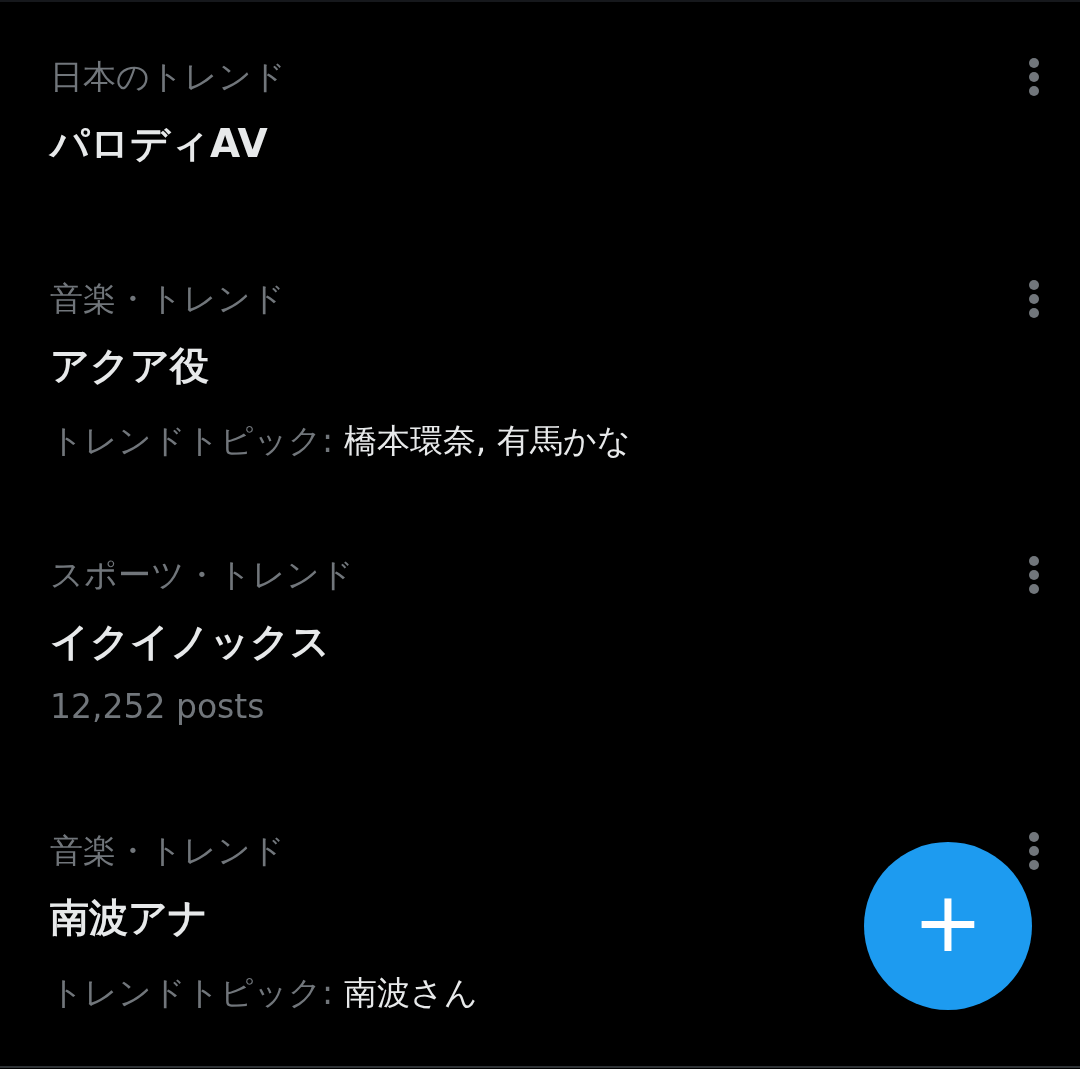 The width and height of the screenshot is (1080, 1069). I want to click on trend-title: 南波アナ, so click(129, 918).